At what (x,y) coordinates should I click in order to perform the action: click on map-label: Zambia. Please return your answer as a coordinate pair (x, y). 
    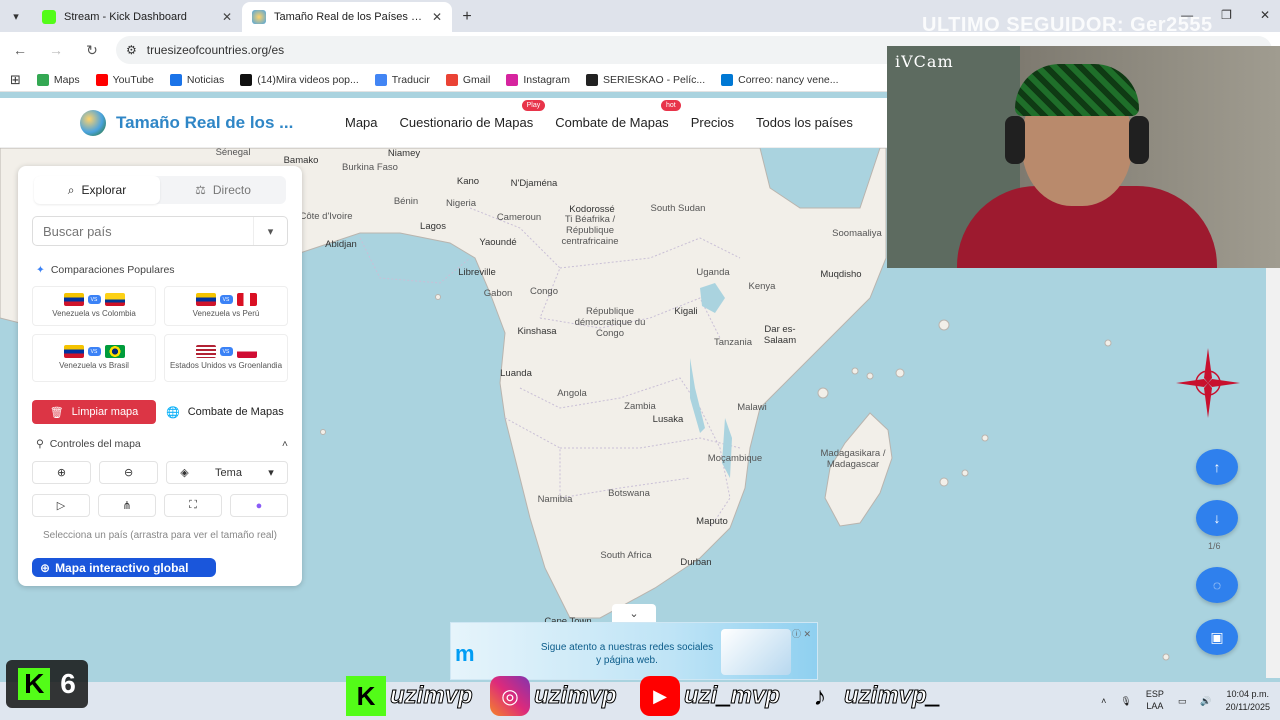
    Looking at the image, I should click on (640, 406).